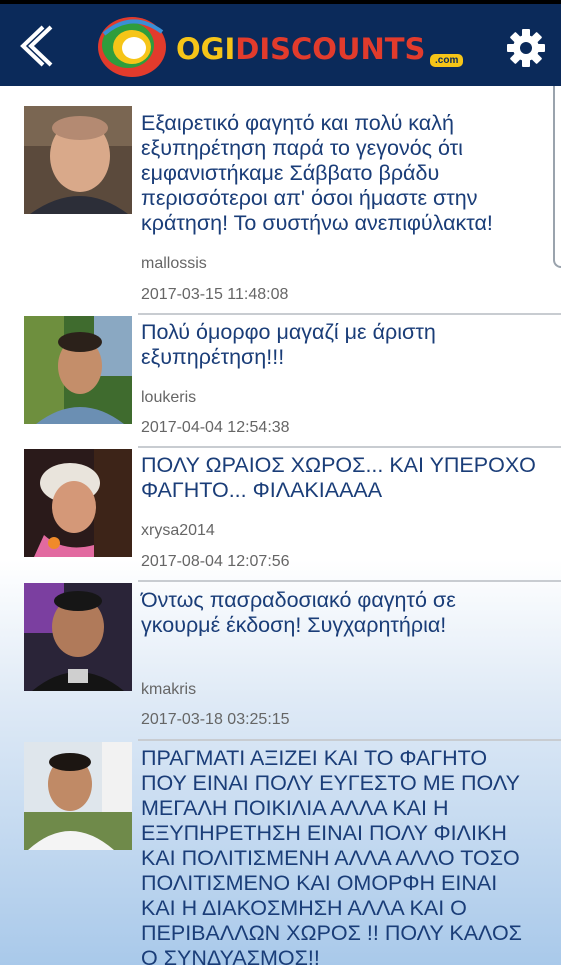 This screenshot has height=965, width=561. What do you see at coordinates (178, 530) in the screenshot?
I see `review-username: xrysa2014` at bounding box center [178, 530].